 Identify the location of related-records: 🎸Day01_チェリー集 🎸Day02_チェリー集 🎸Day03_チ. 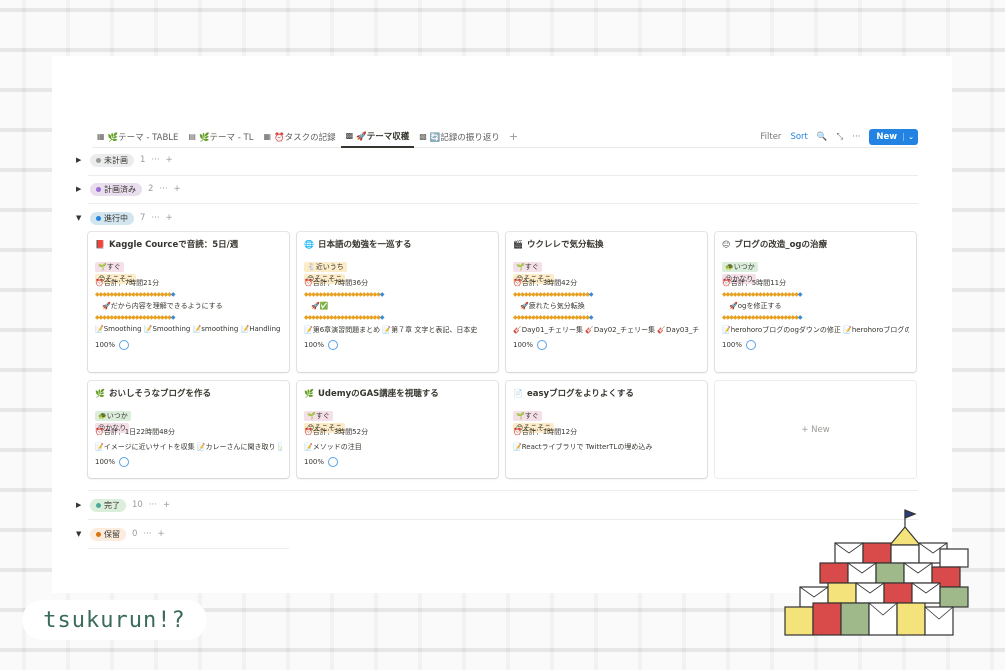
(606, 331).